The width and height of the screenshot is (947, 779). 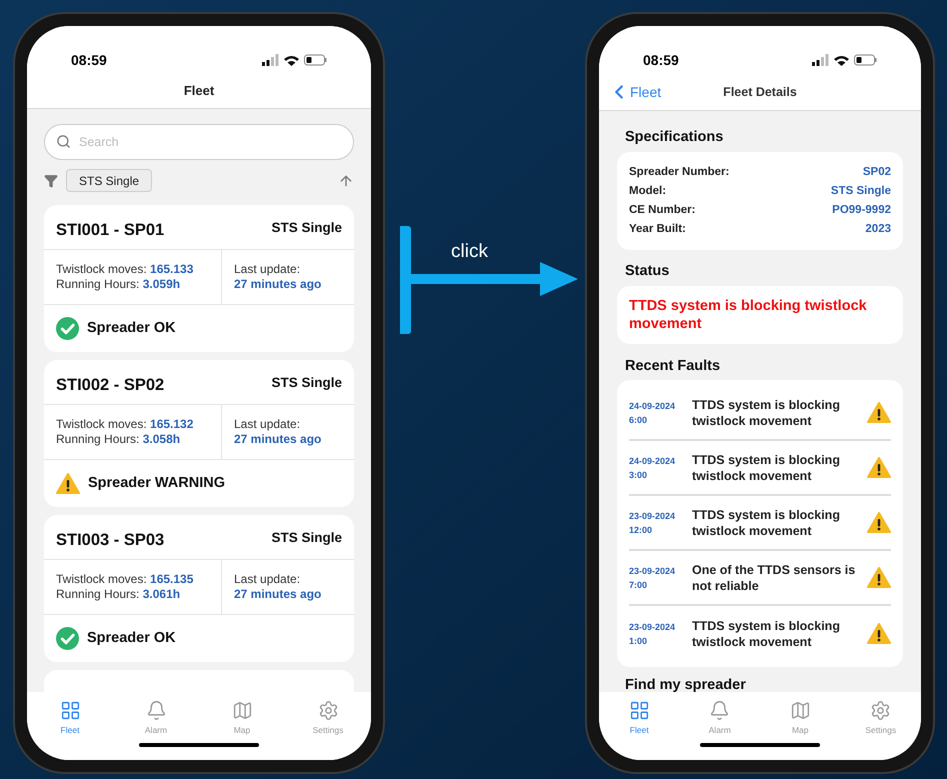 What do you see at coordinates (760, 92) in the screenshot?
I see `screen-title: Fleet Details` at bounding box center [760, 92].